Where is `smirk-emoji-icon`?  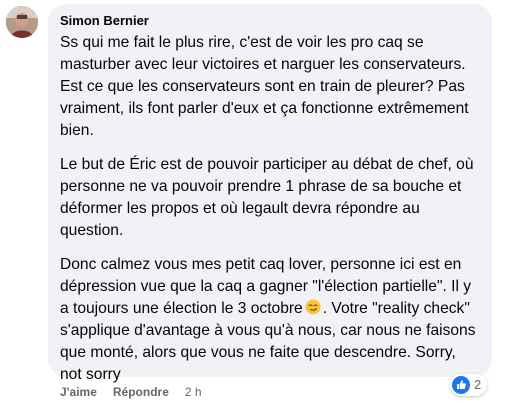
smirk-emoji-icon is located at coordinates (313, 307).